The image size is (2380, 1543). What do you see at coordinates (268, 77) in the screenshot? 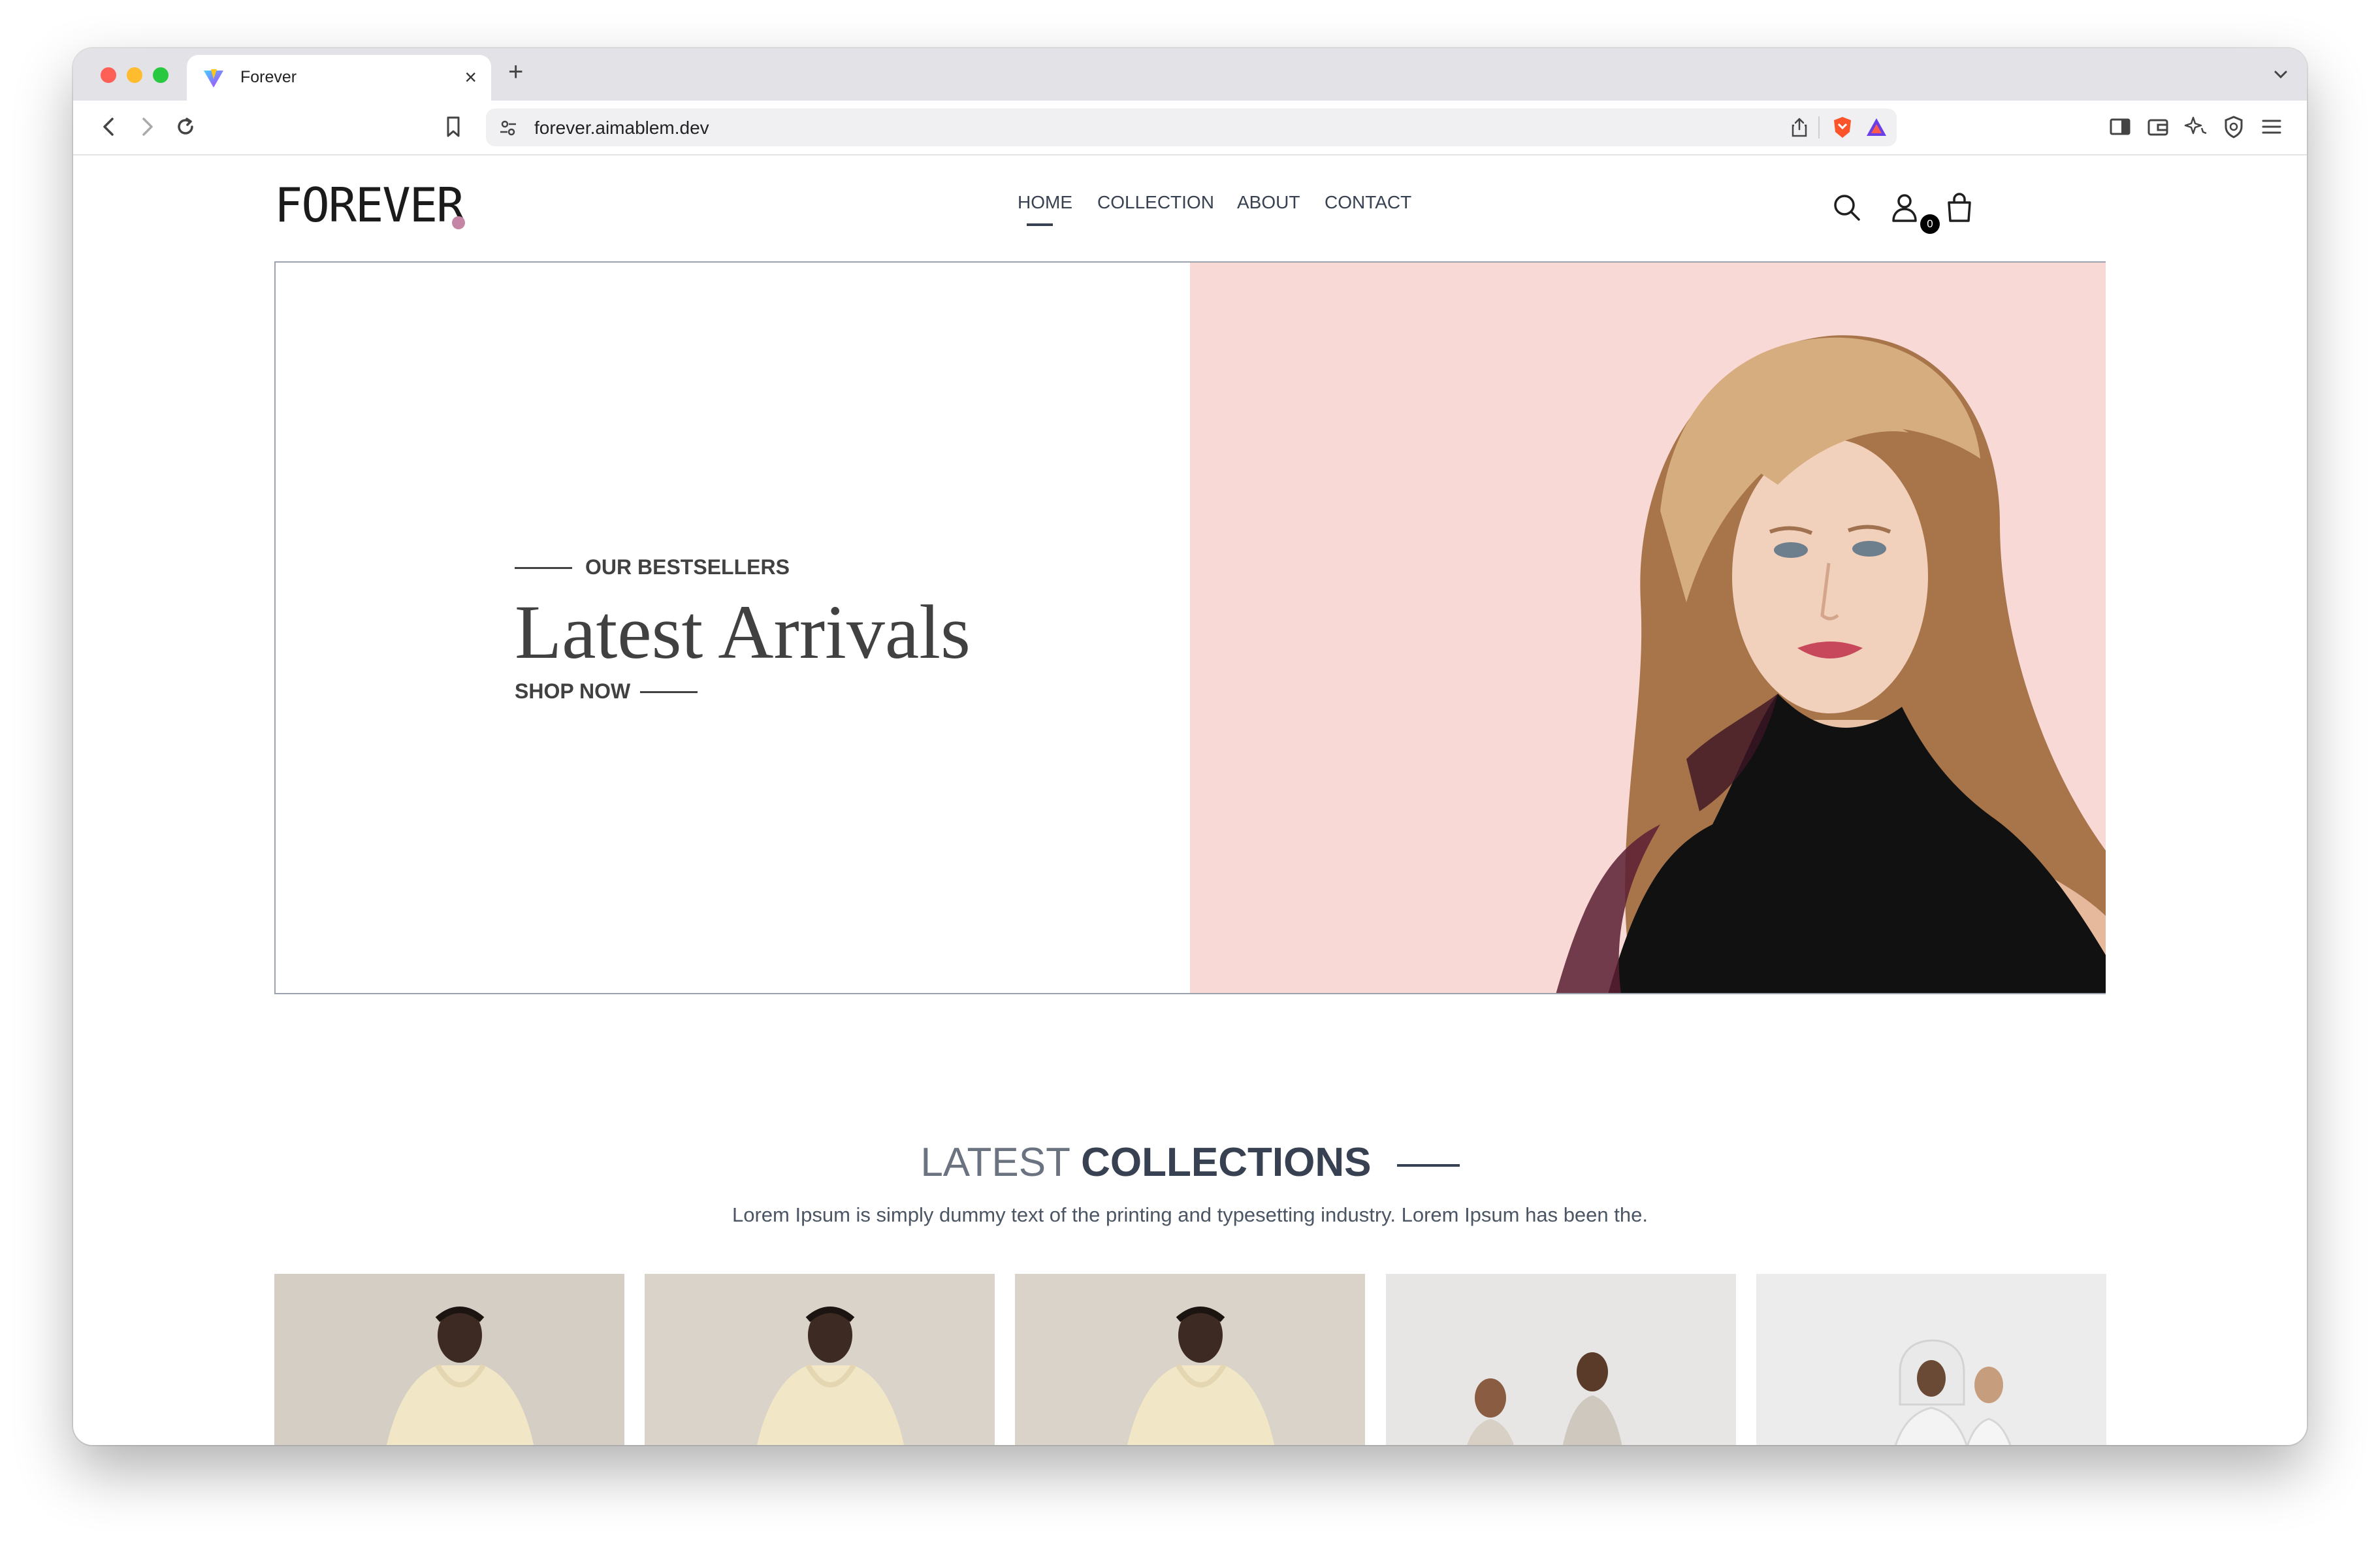
I see `tab-title: Forever` at bounding box center [268, 77].